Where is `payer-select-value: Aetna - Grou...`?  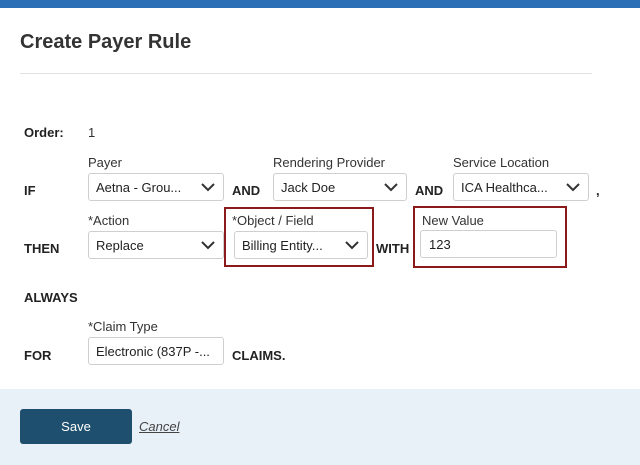
payer-select-value: Aetna - Grou... is located at coordinates (139, 187).